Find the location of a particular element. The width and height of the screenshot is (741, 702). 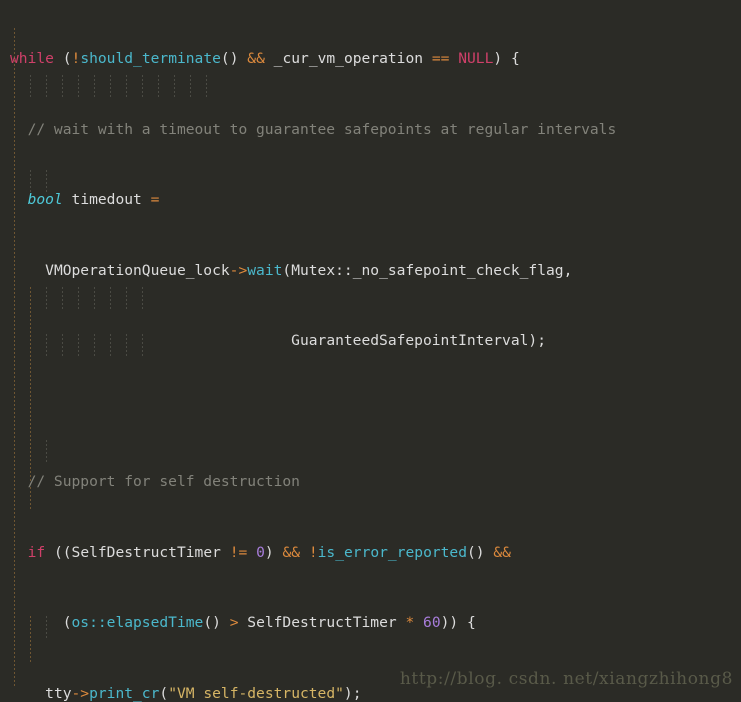

code-line is located at coordinates (370, 412).